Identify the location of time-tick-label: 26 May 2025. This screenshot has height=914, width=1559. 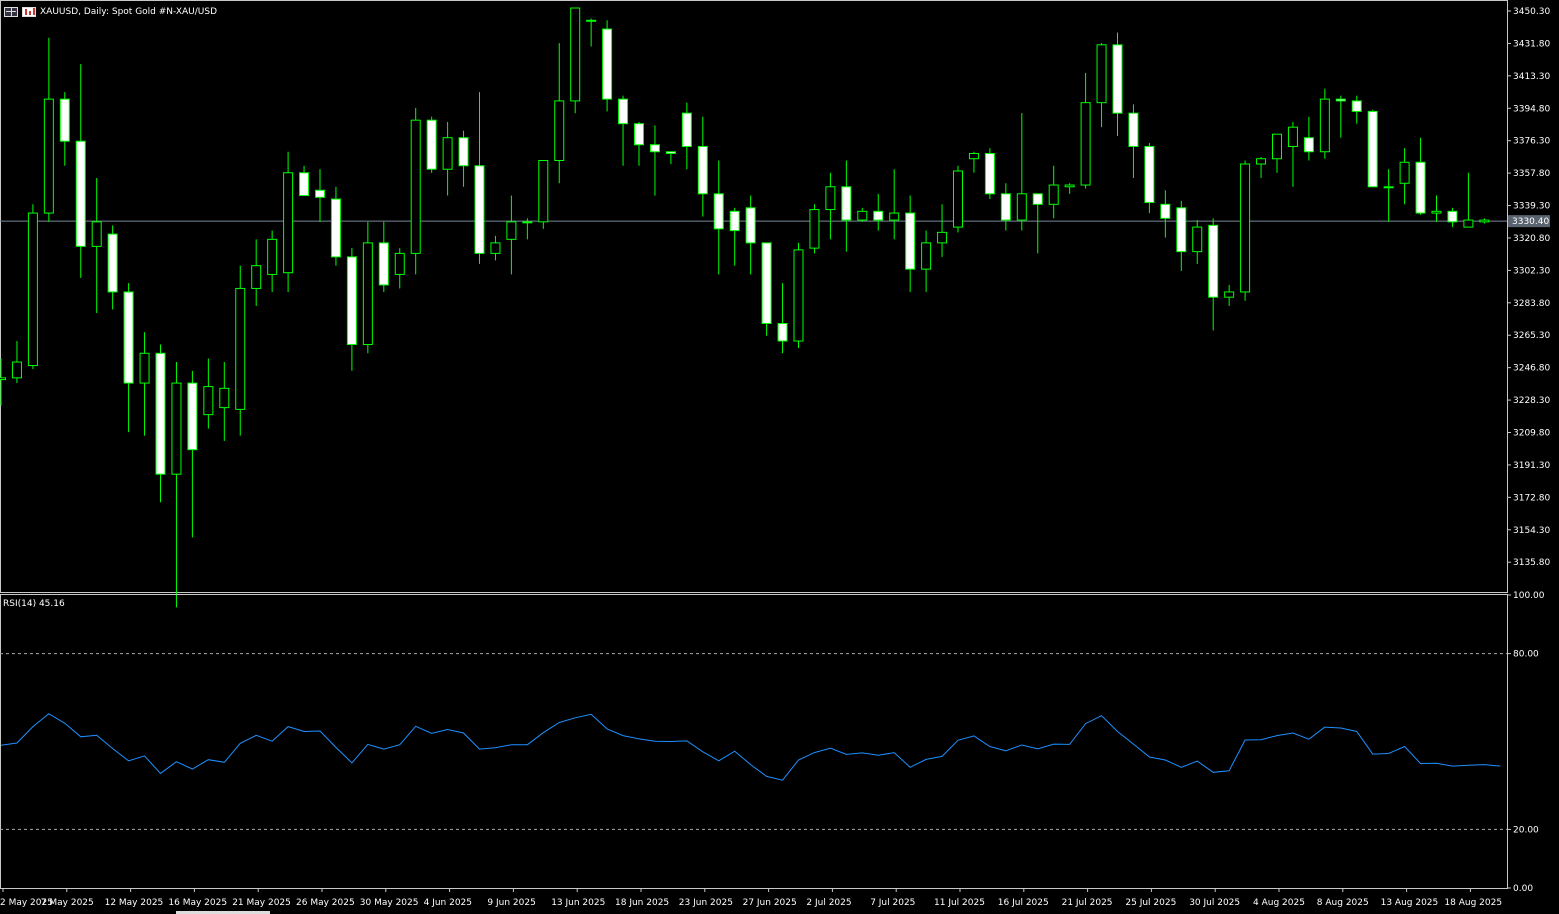
(325, 903).